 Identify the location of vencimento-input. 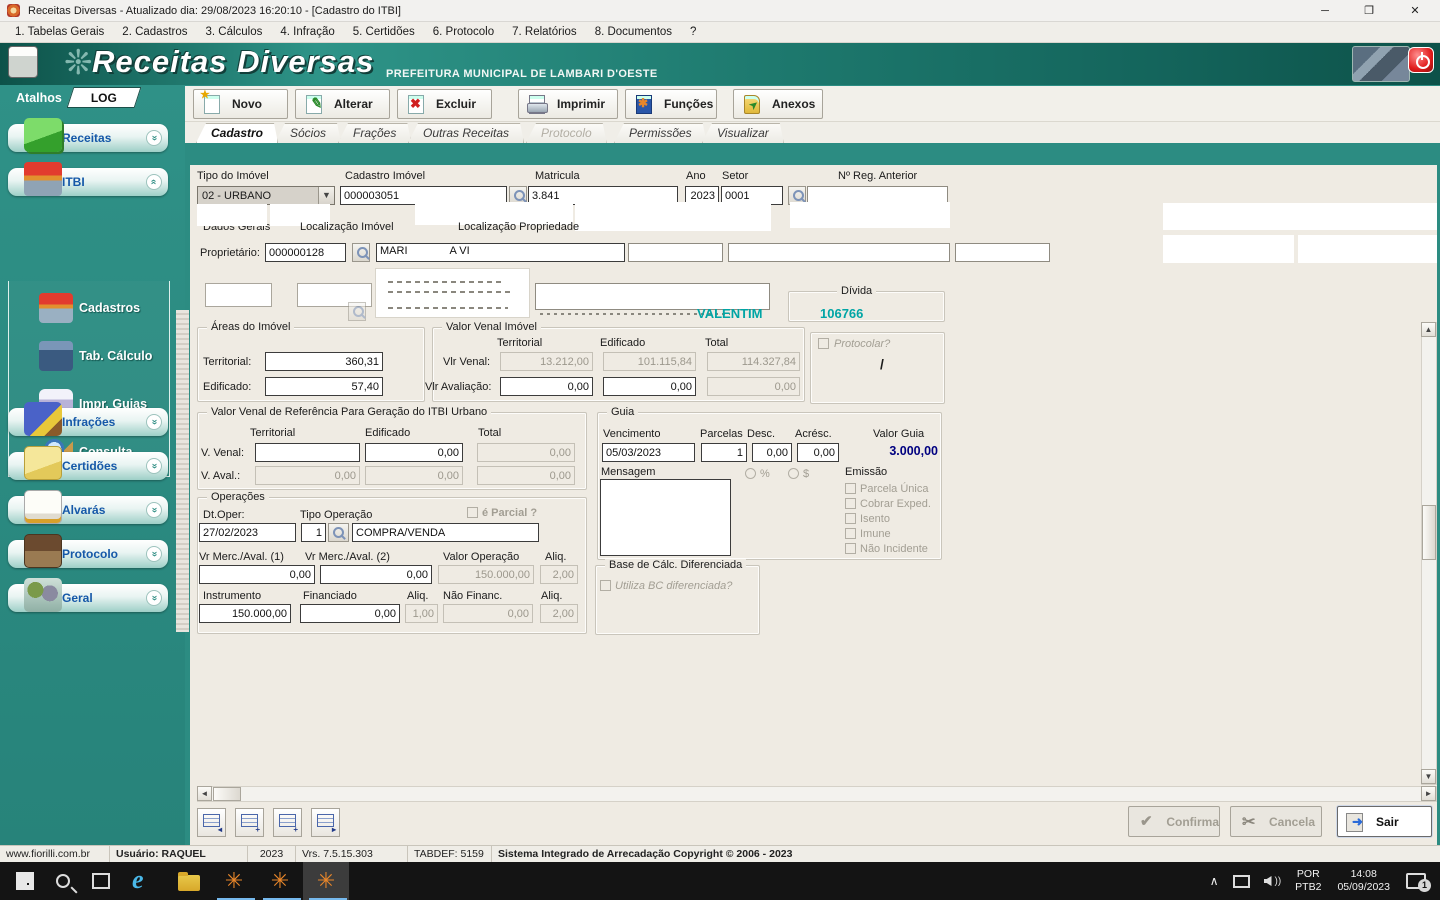
(648, 452).